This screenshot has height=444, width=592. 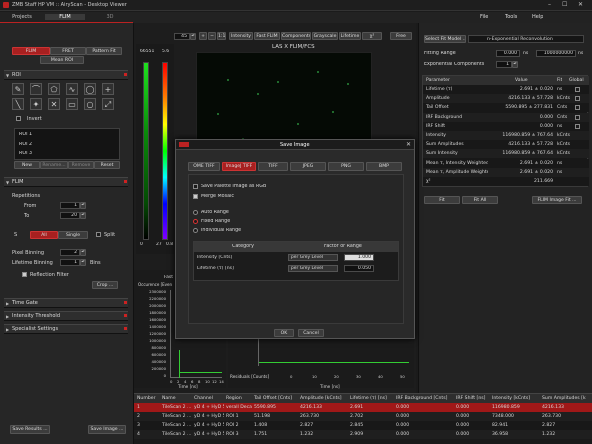 What do you see at coordinates (350, 36) in the screenshot?
I see `lifetime-view-button: Lifetime` at bounding box center [350, 36].